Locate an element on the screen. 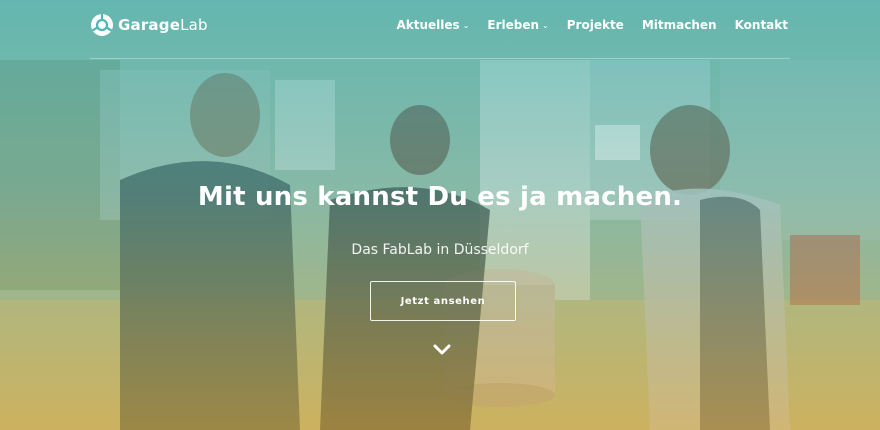 The width and height of the screenshot is (880, 430). nav-item-label: Projekte is located at coordinates (595, 25).